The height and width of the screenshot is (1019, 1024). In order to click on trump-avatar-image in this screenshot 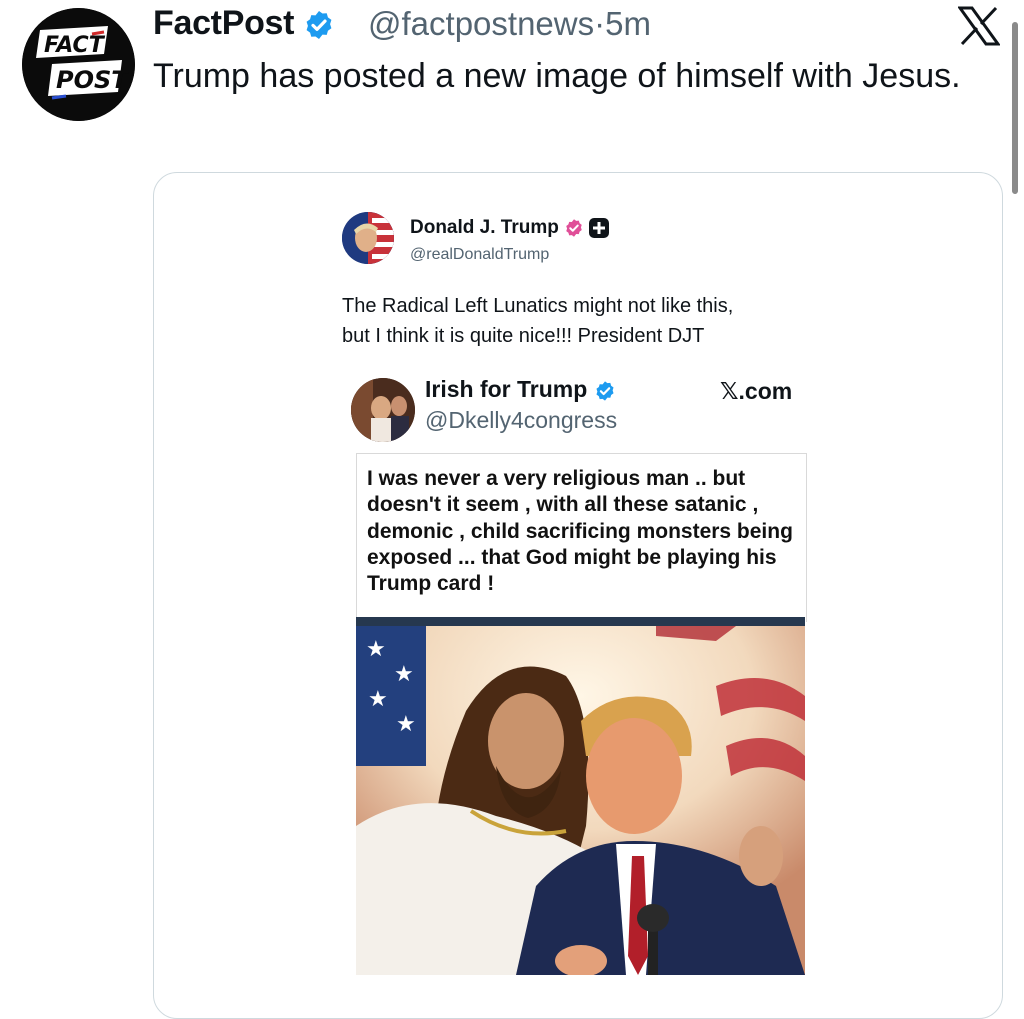, I will do `click(368, 238)`.